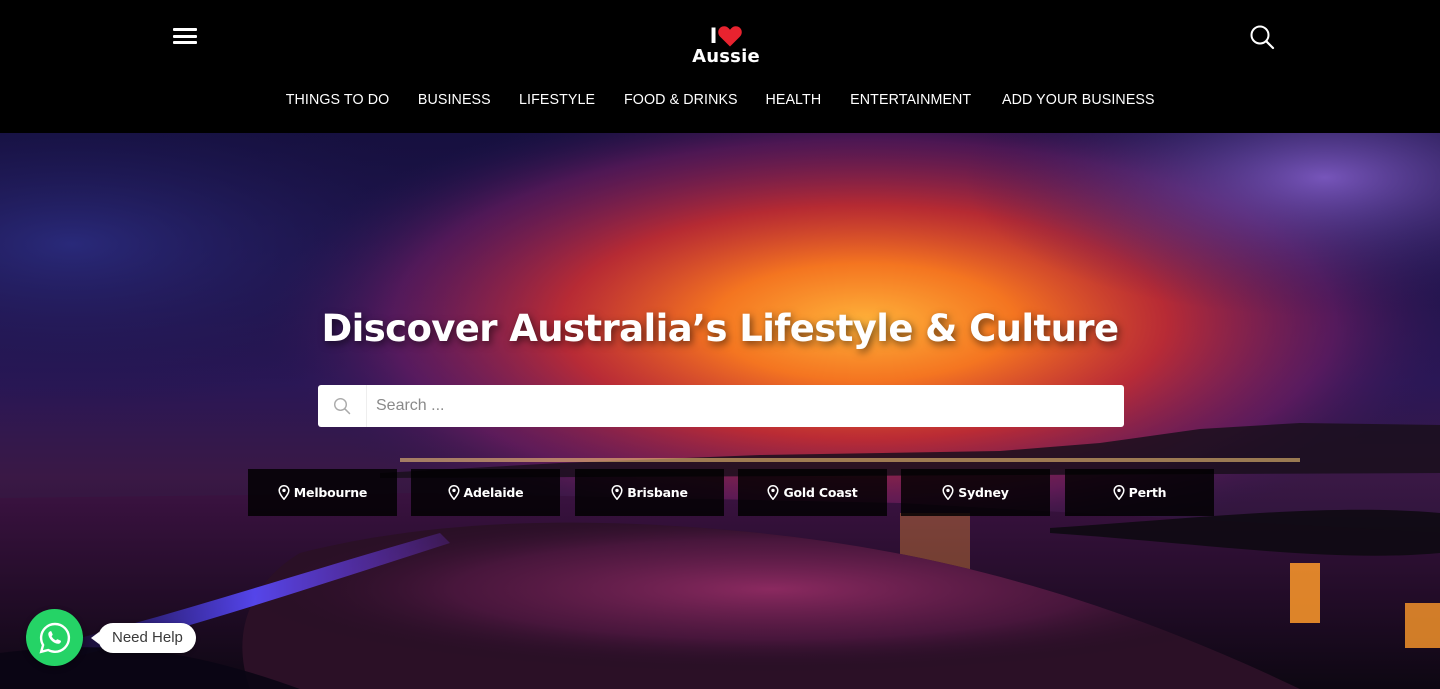 Image resolution: width=1440 pixels, height=689 pixels. What do you see at coordinates (338, 100) in the screenshot?
I see `nav-item-things-to-do: THINGS TO DO` at bounding box center [338, 100].